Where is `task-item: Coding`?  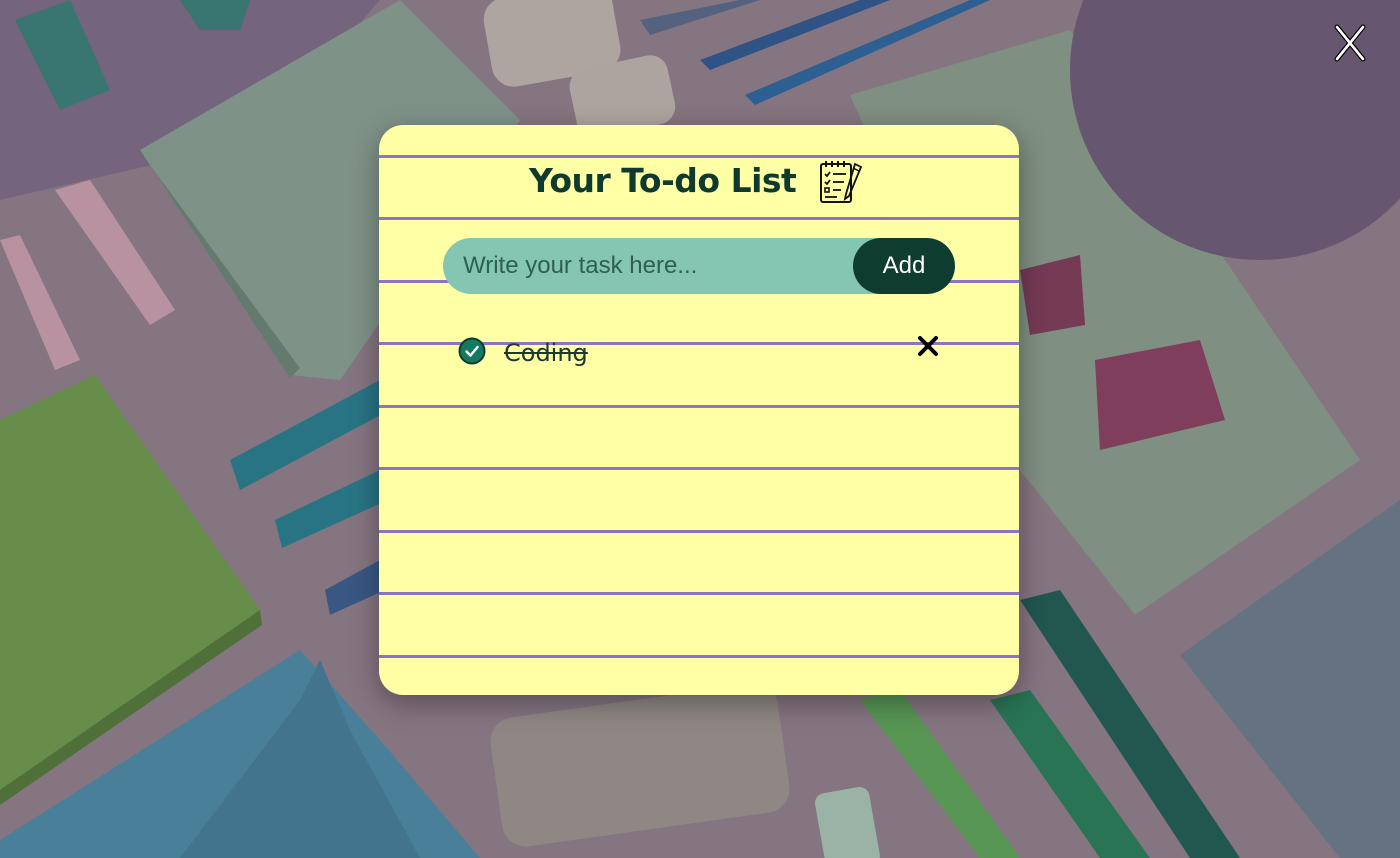 task-item: Coding is located at coordinates (699, 350).